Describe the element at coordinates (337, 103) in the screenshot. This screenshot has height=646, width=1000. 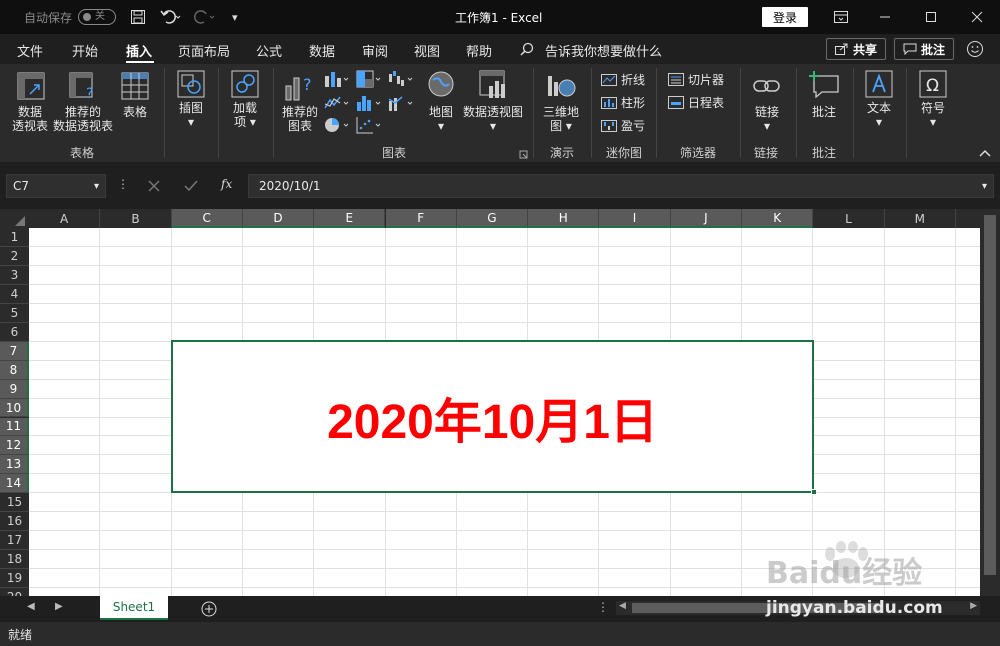
I see `line-chart-icon` at that location.